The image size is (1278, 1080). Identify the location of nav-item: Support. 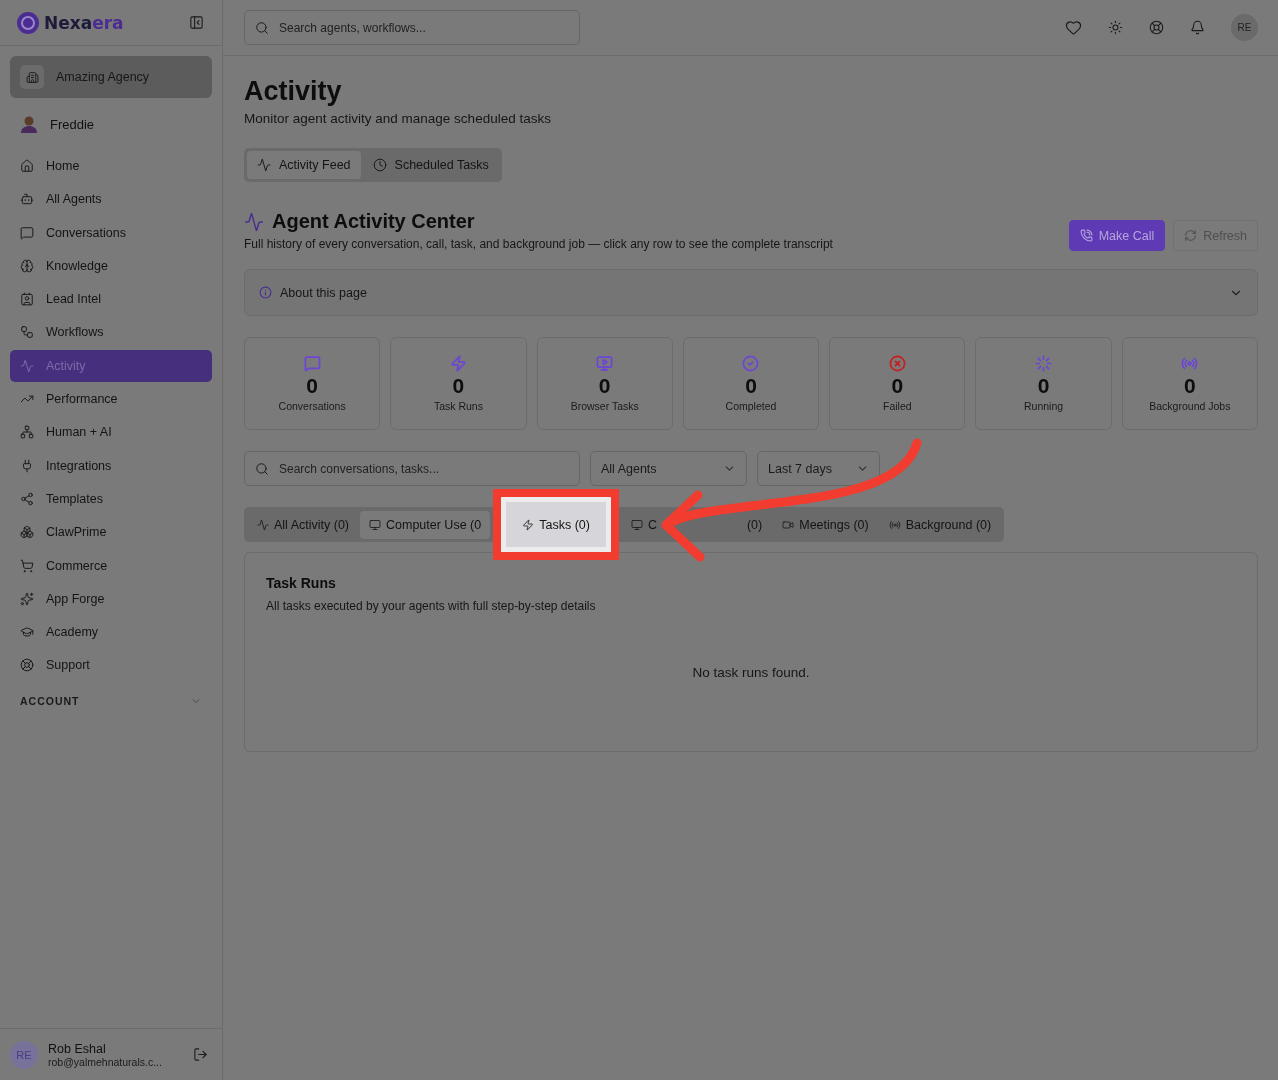
(111, 665).